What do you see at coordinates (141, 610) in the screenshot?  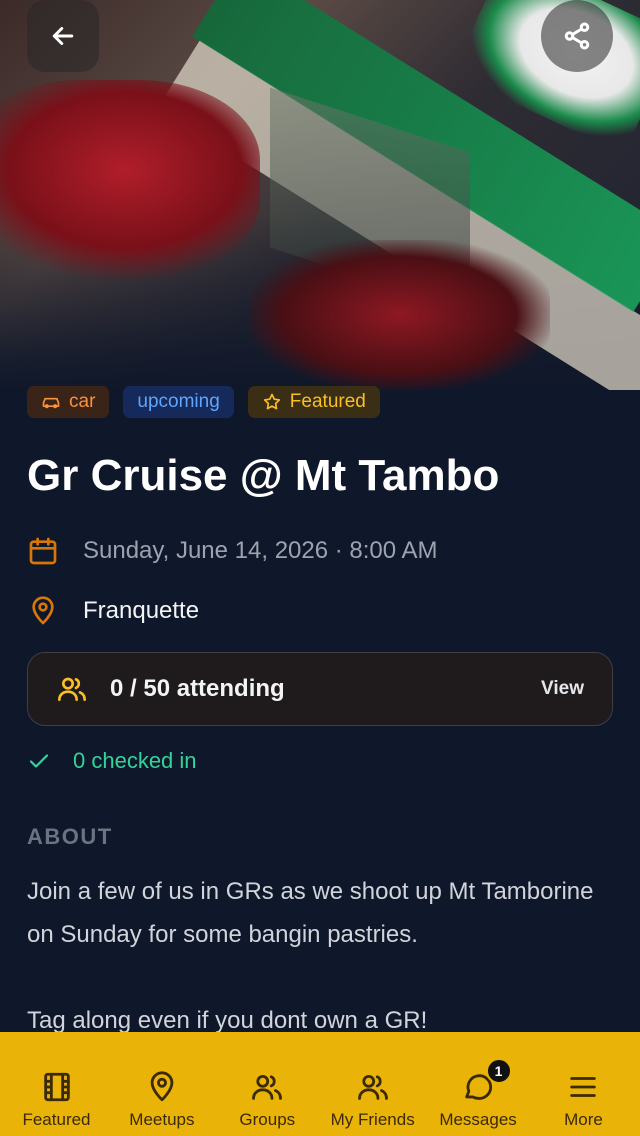 I see `event-location: Franquette` at bounding box center [141, 610].